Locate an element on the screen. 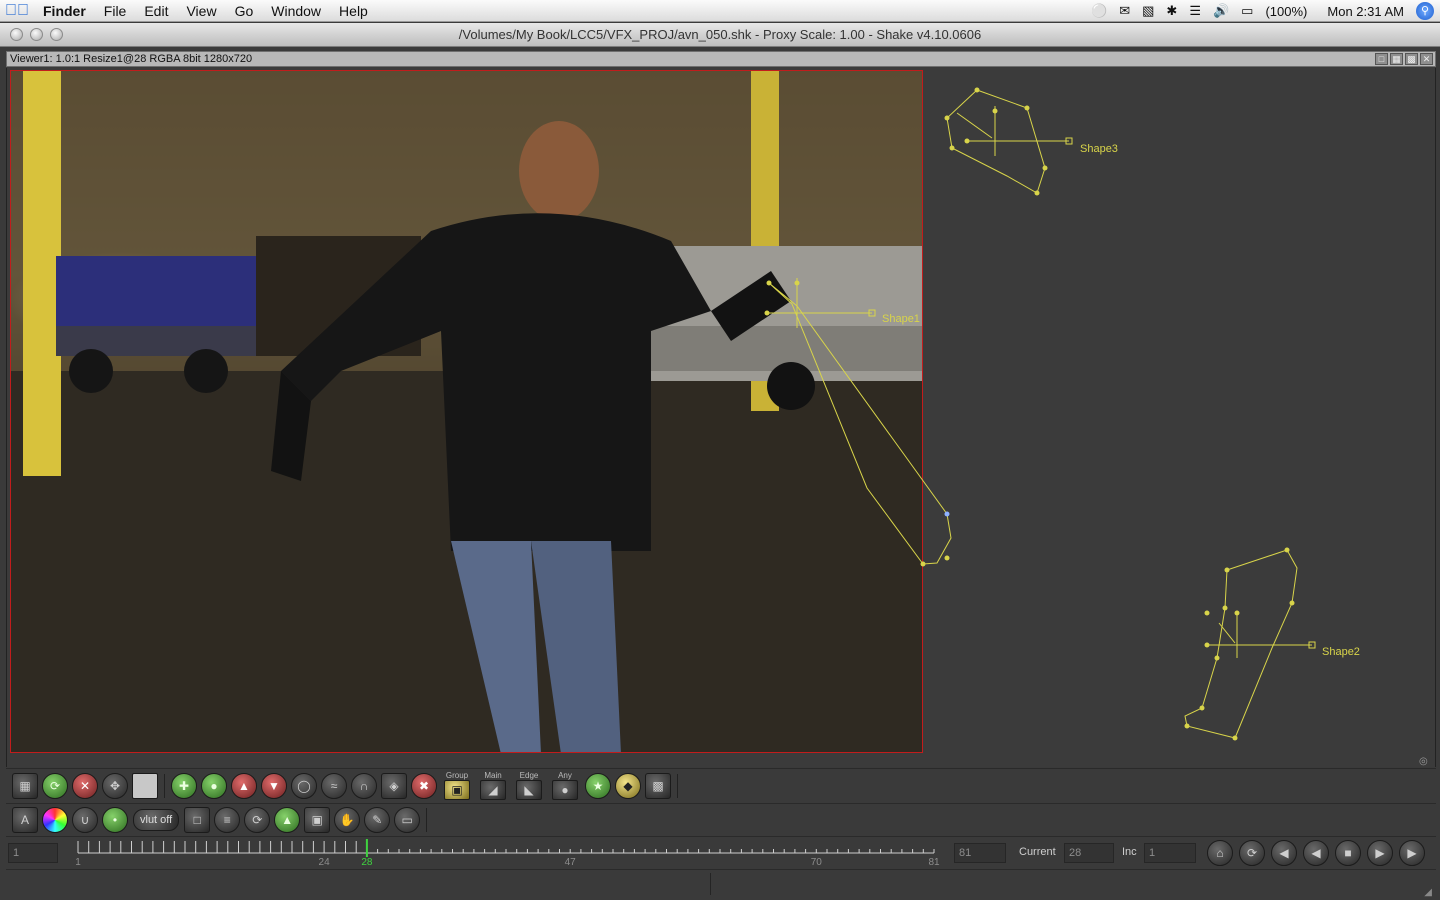 The height and width of the screenshot is (900, 1440). end-frame-field: 81 is located at coordinates (980, 853).